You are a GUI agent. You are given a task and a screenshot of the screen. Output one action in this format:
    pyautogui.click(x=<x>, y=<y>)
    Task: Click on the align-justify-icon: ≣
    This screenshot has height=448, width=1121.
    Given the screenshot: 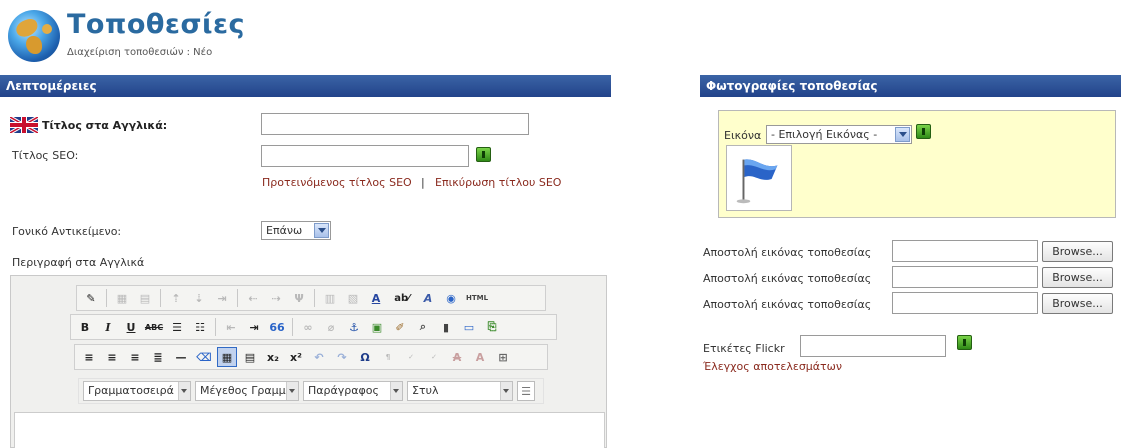 What is the action you would take?
    pyautogui.click(x=158, y=357)
    